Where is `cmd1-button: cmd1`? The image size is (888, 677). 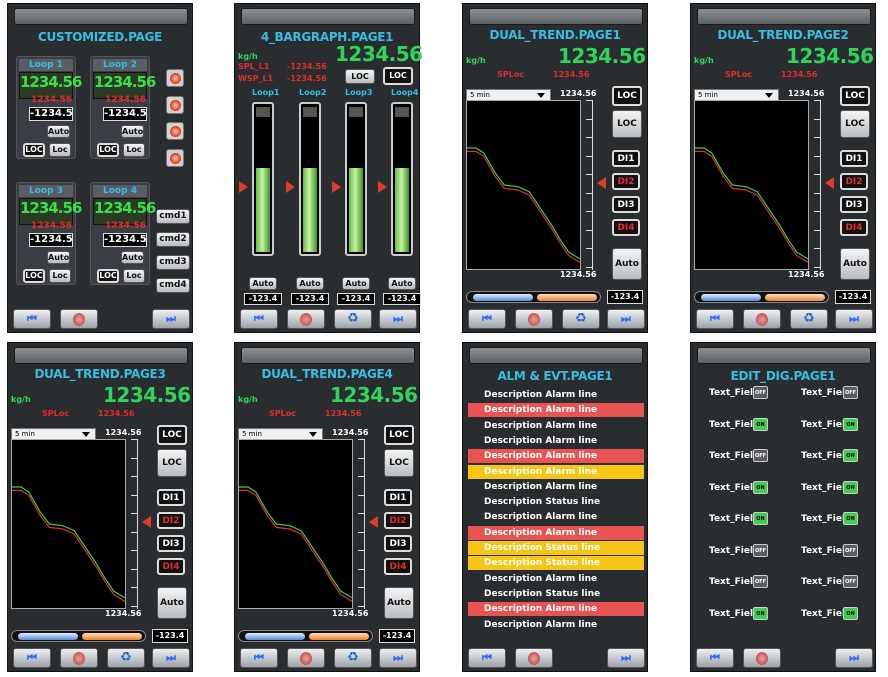
cmd1-button: cmd1 is located at coordinates (173, 216).